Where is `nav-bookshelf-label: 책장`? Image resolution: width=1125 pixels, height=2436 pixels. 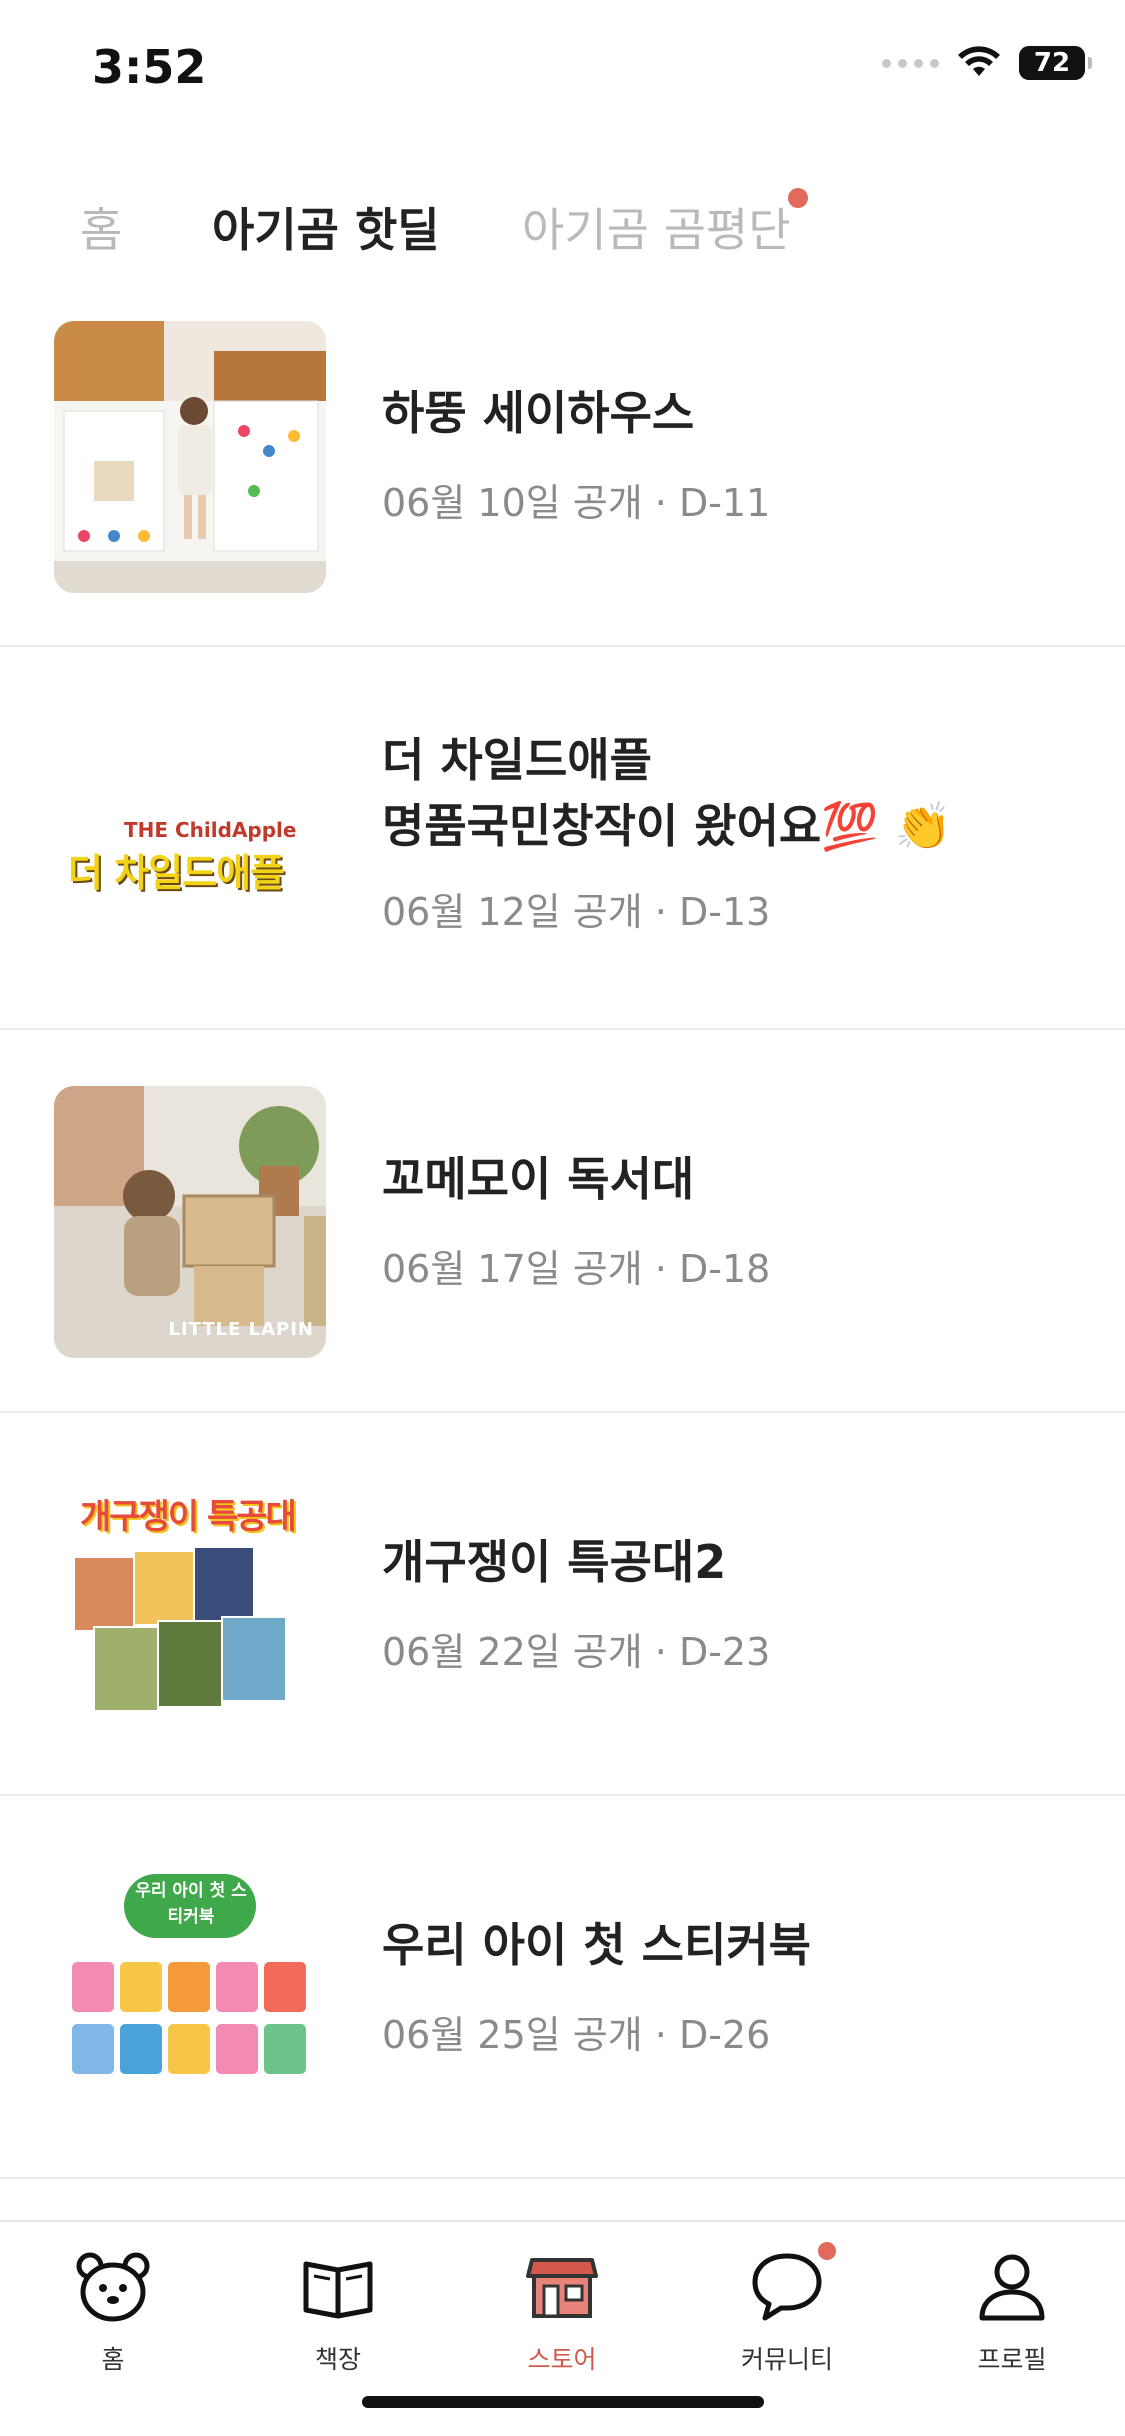 nav-bookshelf-label: 책장 is located at coordinates (337, 2359).